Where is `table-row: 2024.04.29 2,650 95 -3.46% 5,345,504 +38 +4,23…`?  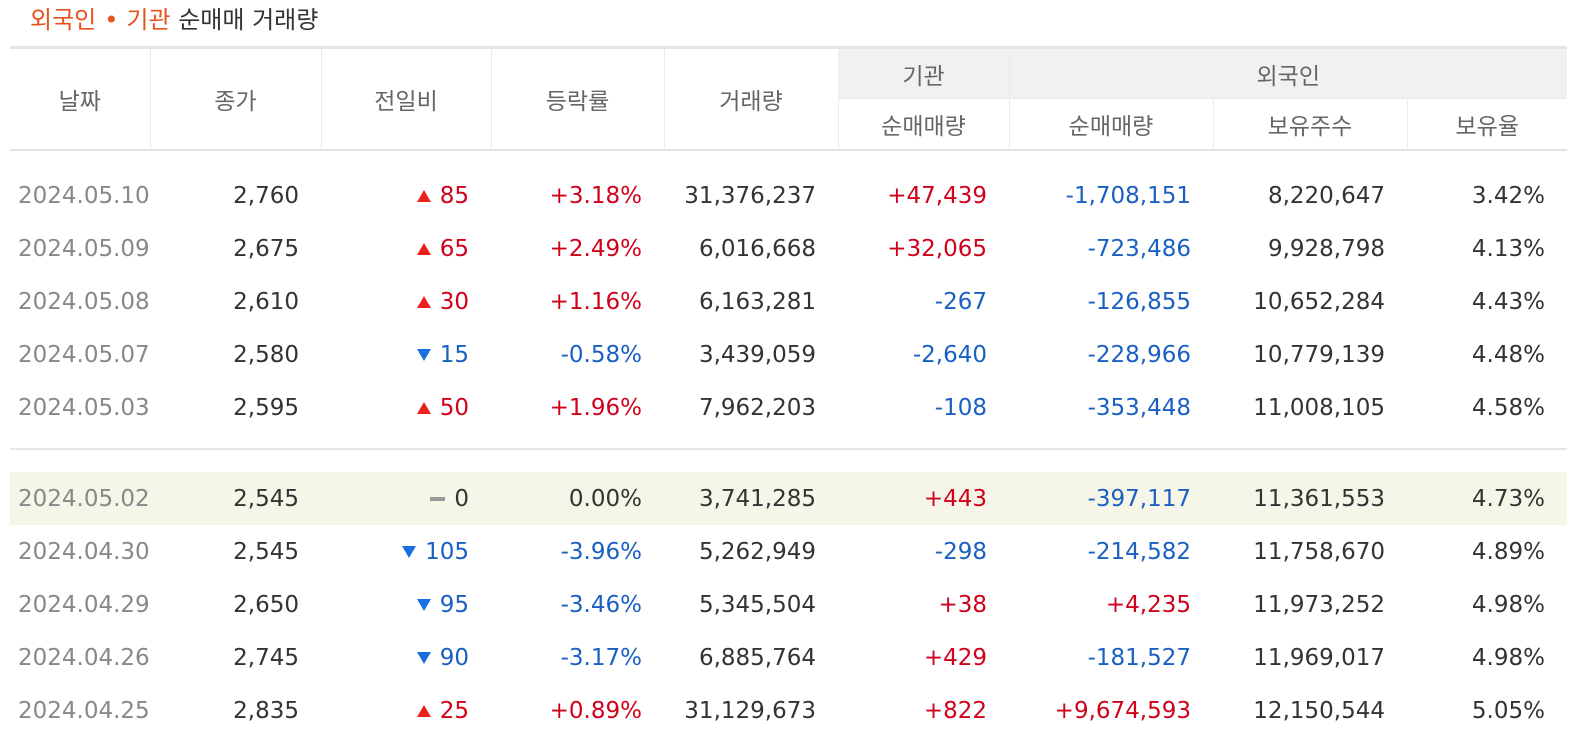
table-row: 2024.04.29 2,650 95 -3.46% 5,345,504 +38 +4,23… is located at coordinates (788, 604).